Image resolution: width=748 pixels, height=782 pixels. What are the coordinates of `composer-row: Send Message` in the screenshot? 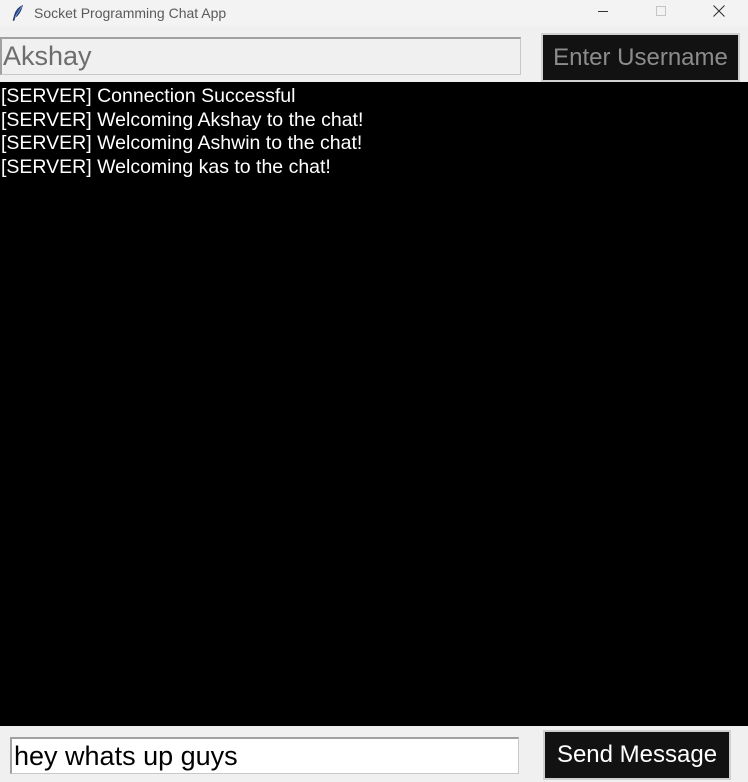 It's located at (374, 754).